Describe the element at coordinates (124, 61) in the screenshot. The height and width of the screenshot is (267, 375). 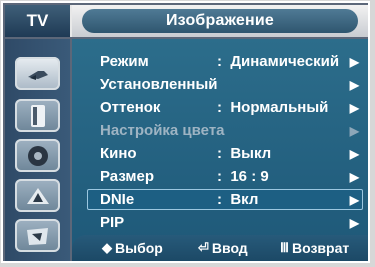
I see `menu-row-label: Режим` at that location.